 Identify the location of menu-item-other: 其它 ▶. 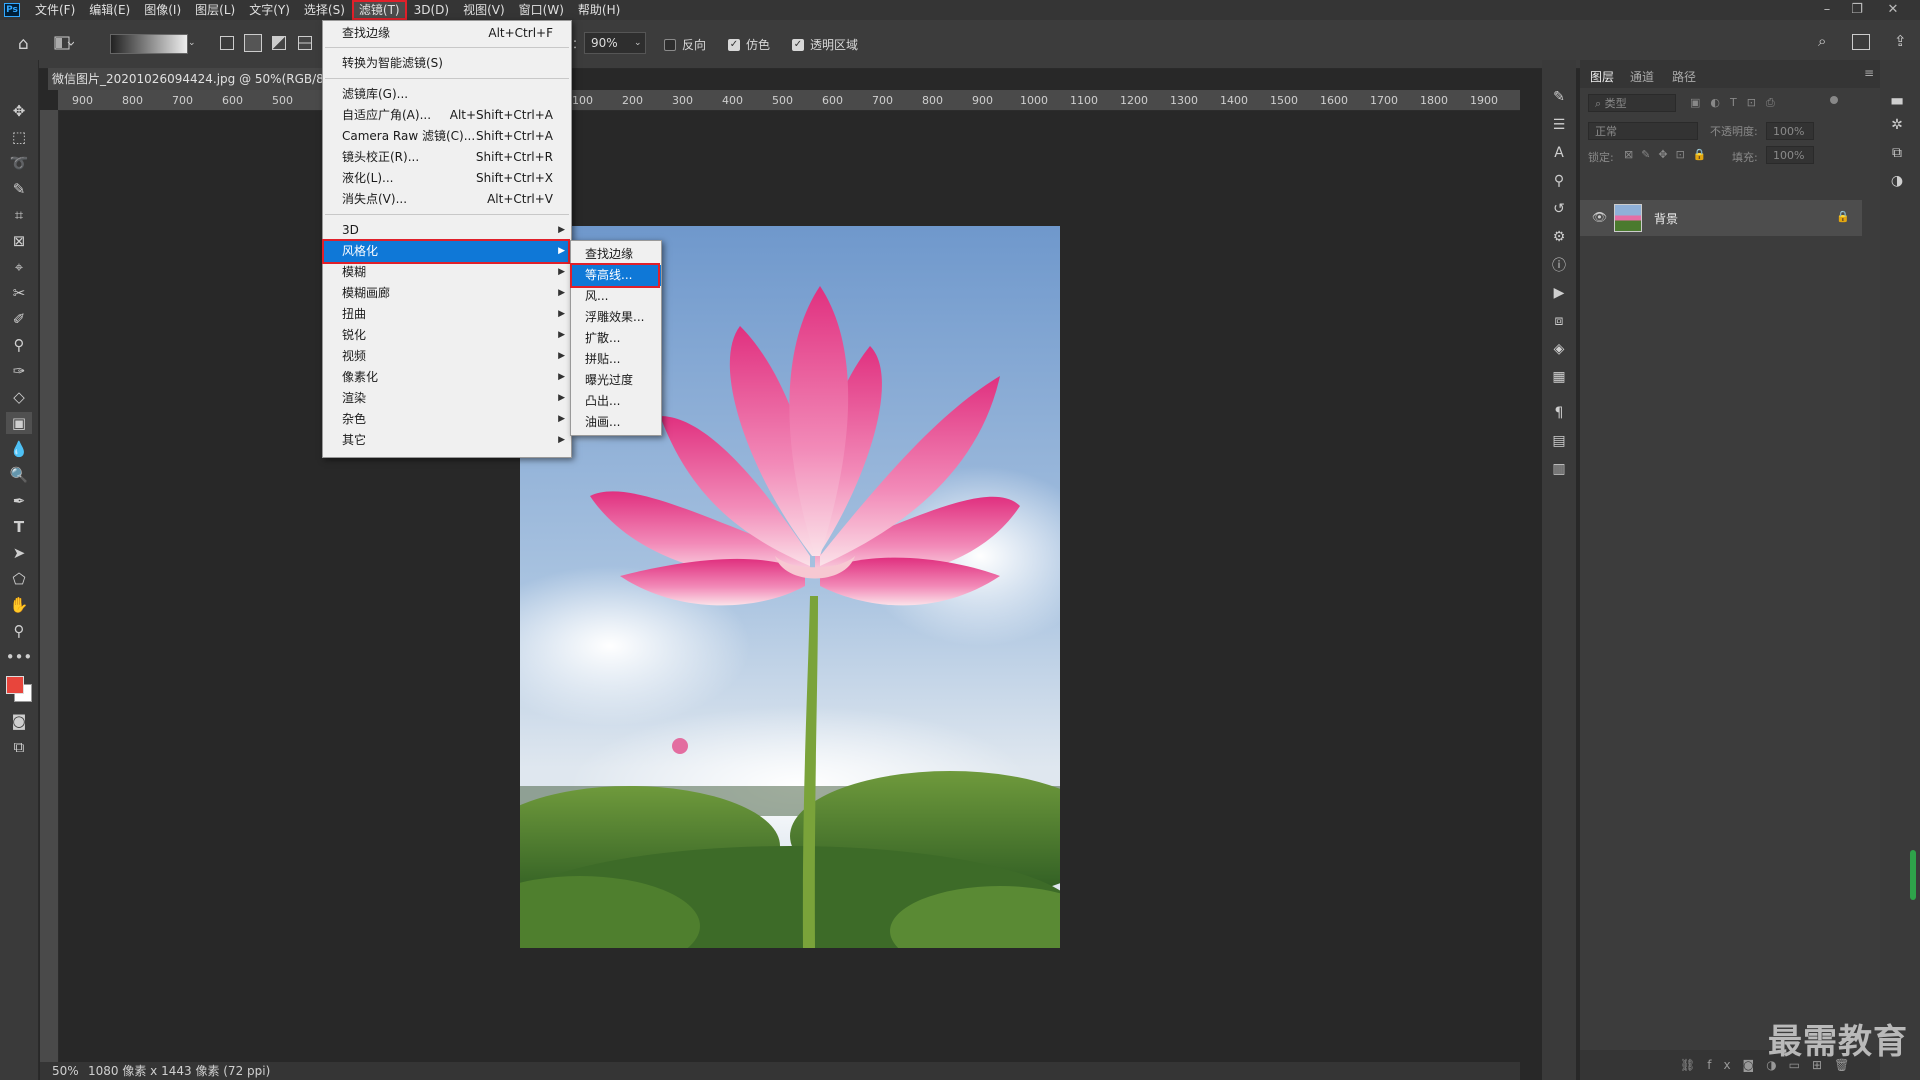
(447, 440).